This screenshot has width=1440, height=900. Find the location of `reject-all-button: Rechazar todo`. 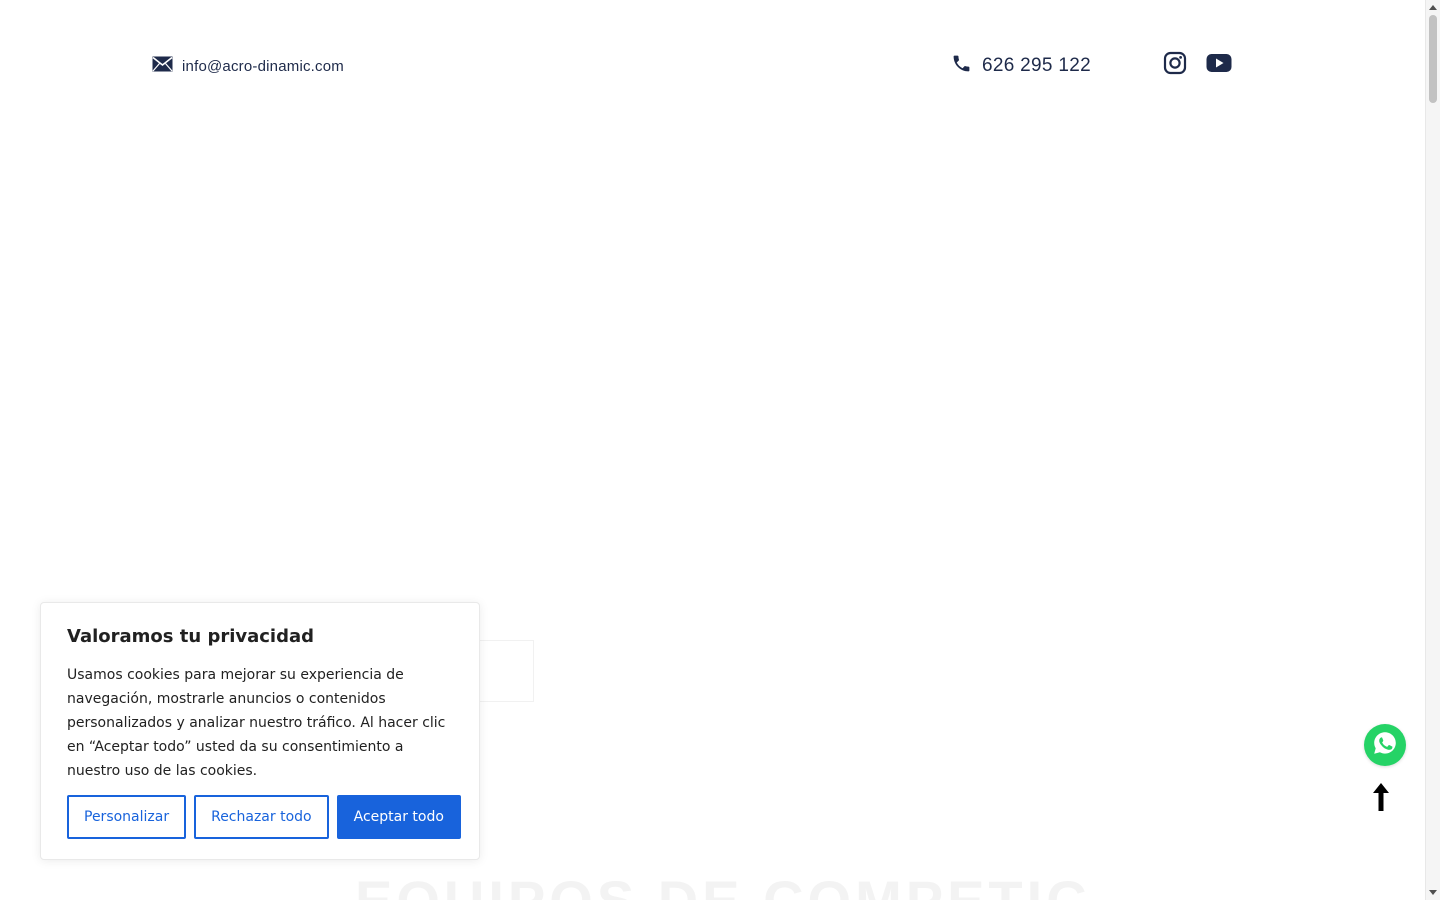

reject-all-button: Rechazar todo is located at coordinates (261, 817).